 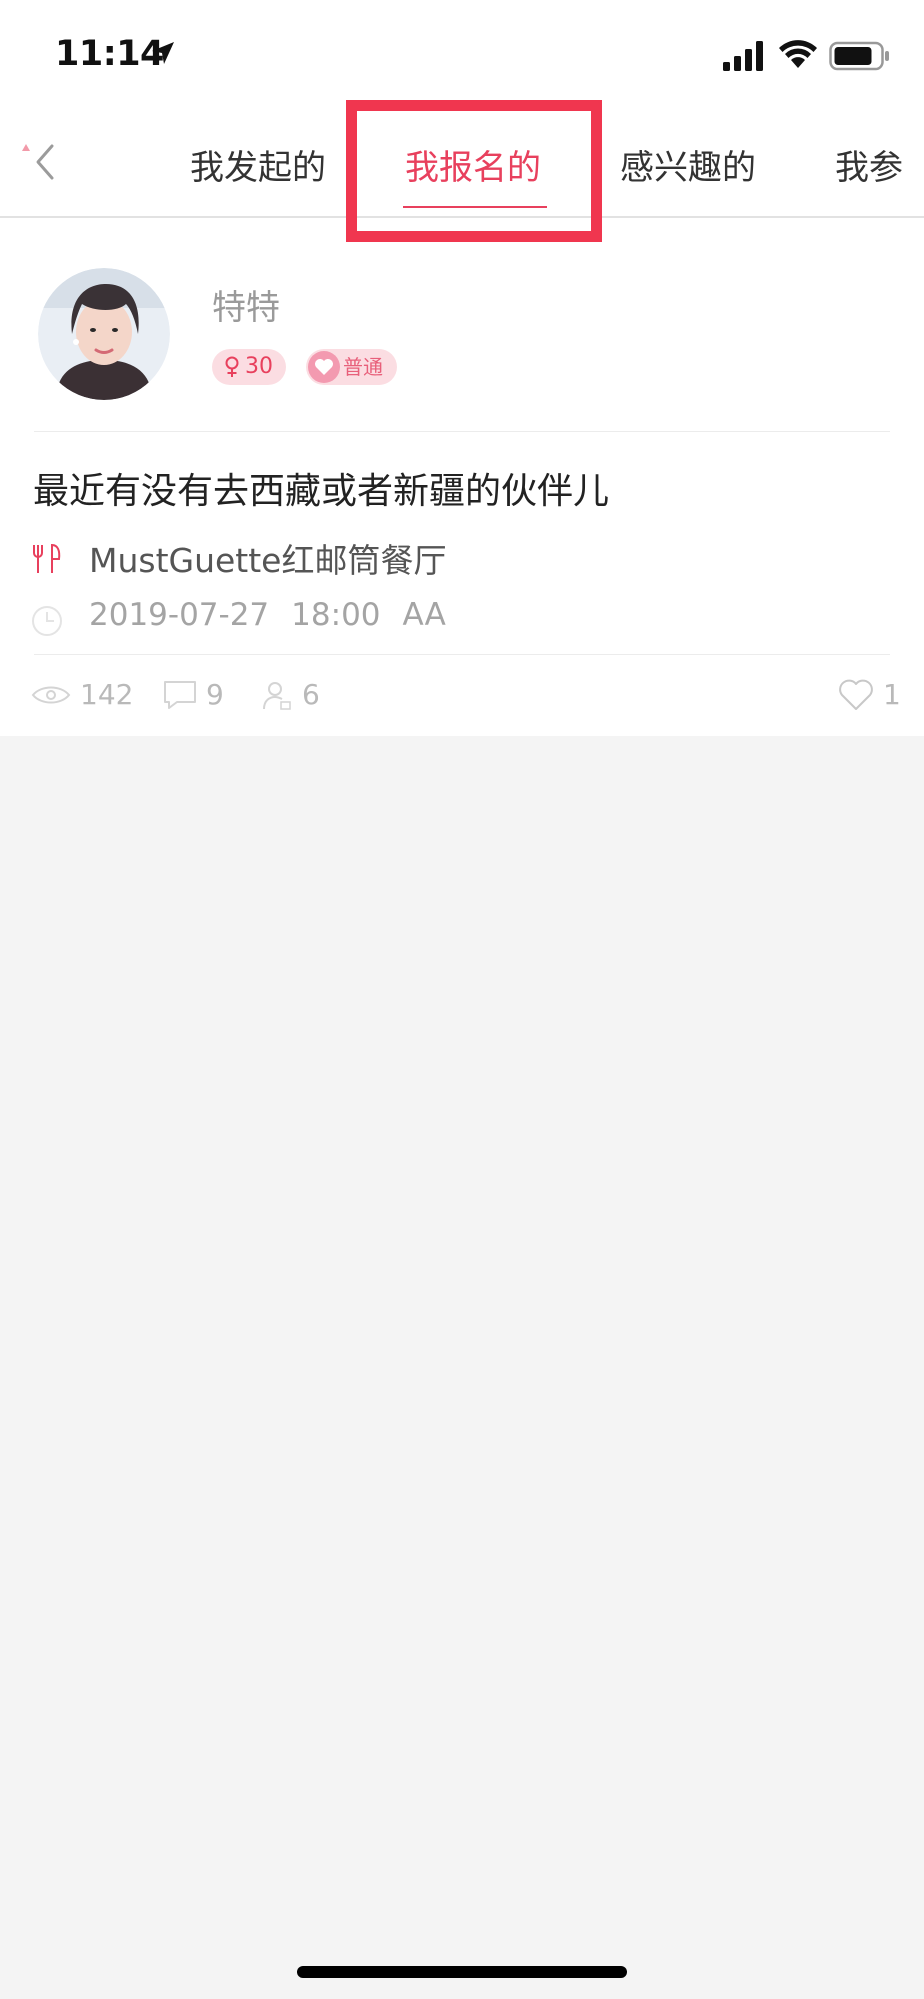 What do you see at coordinates (311, 694) in the screenshot?
I see `participants-count: 6` at bounding box center [311, 694].